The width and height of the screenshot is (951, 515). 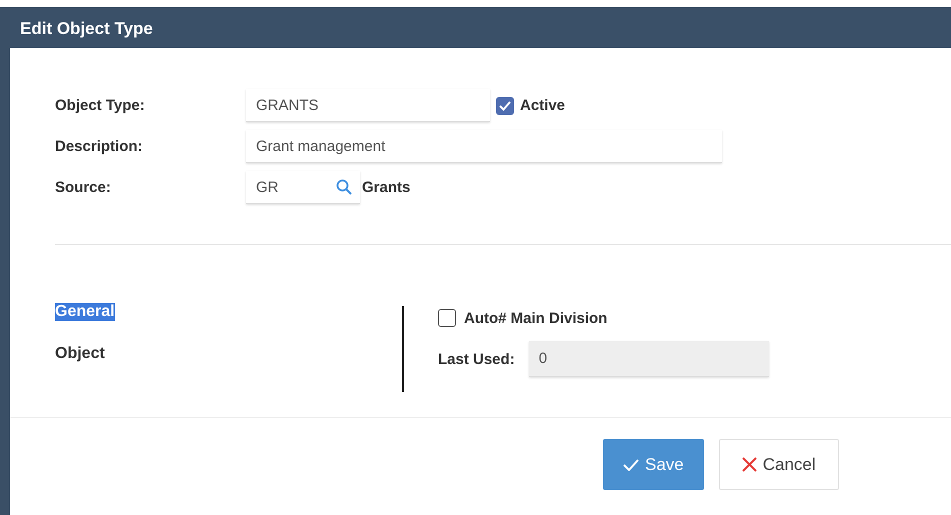 I want to click on source-name: Grants, so click(x=386, y=187).